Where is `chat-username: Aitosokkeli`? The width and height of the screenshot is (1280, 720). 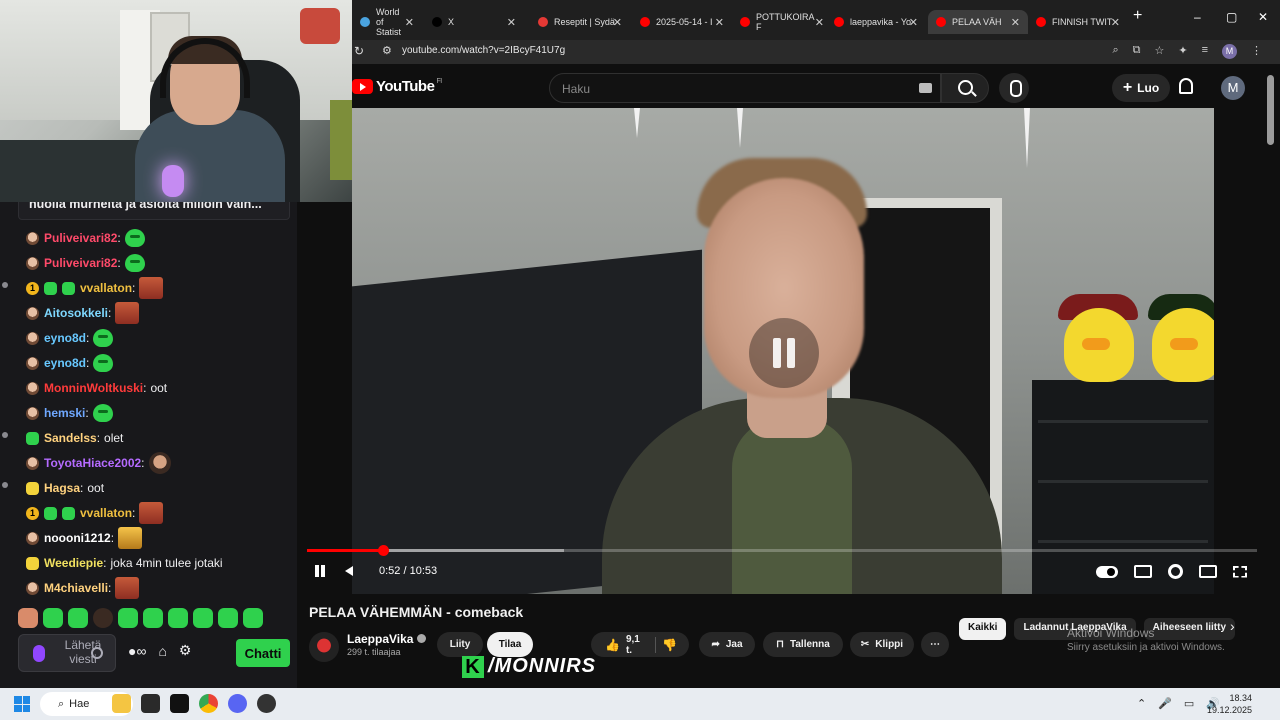 chat-username: Aitosokkeli is located at coordinates (76, 313).